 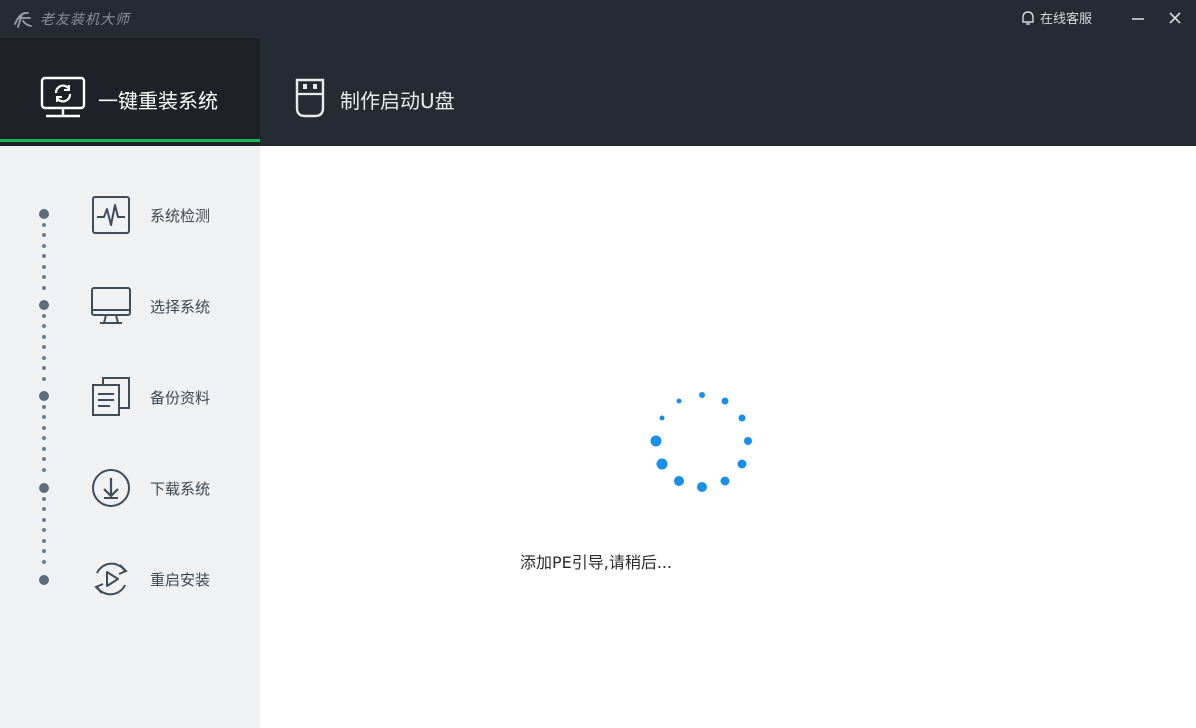 What do you see at coordinates (1066, 19) in the screenshot?
I see `online-service-label: 在线客服` at bounding box center [1066, 19].